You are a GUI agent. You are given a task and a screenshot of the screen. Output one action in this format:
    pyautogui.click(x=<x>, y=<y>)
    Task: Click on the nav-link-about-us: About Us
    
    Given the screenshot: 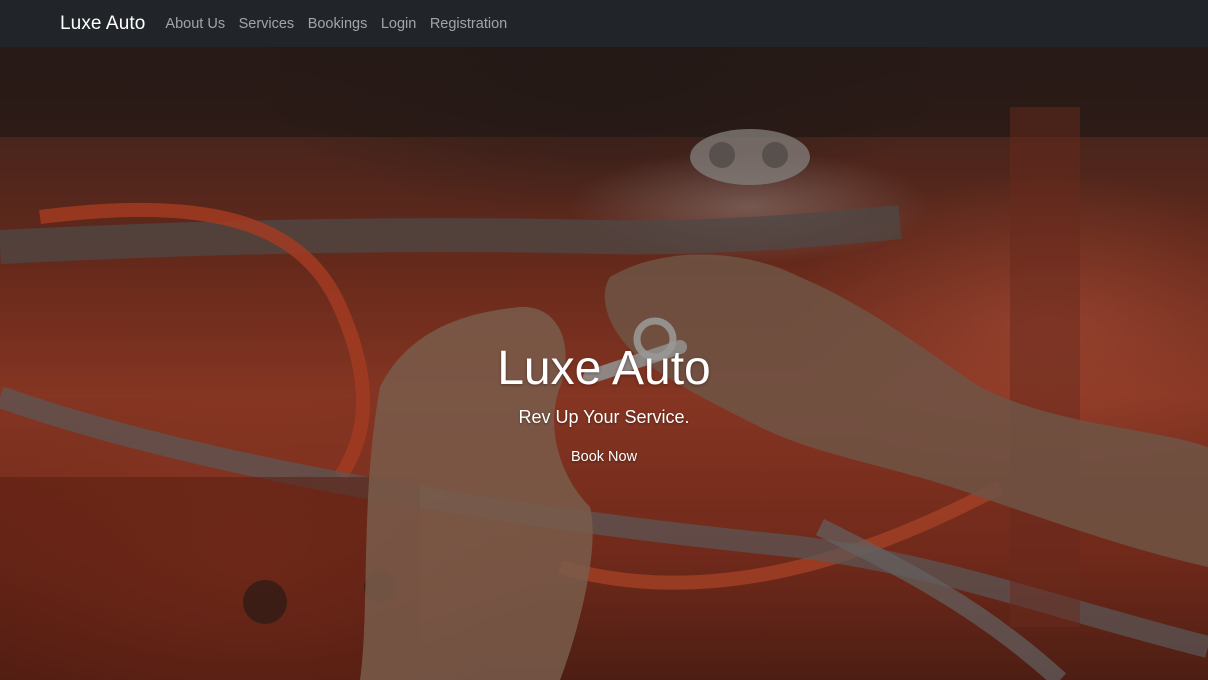 What is the action you would take?
    pyautogui.click(x=195, y=24)
    